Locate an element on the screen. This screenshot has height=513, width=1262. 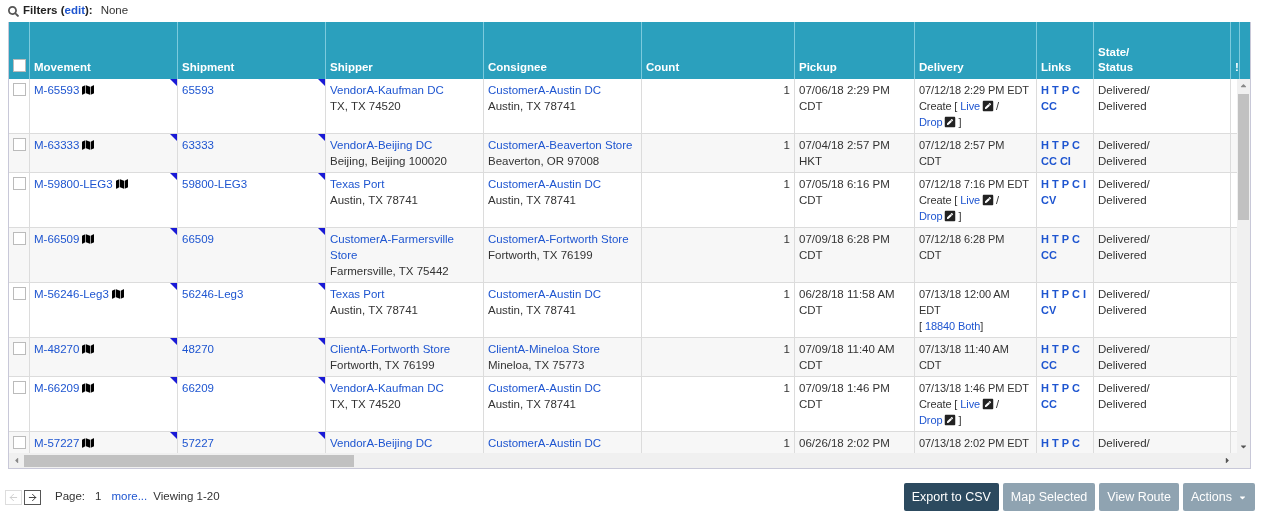
link-letter: CI is located at coordinates (1065, 161).